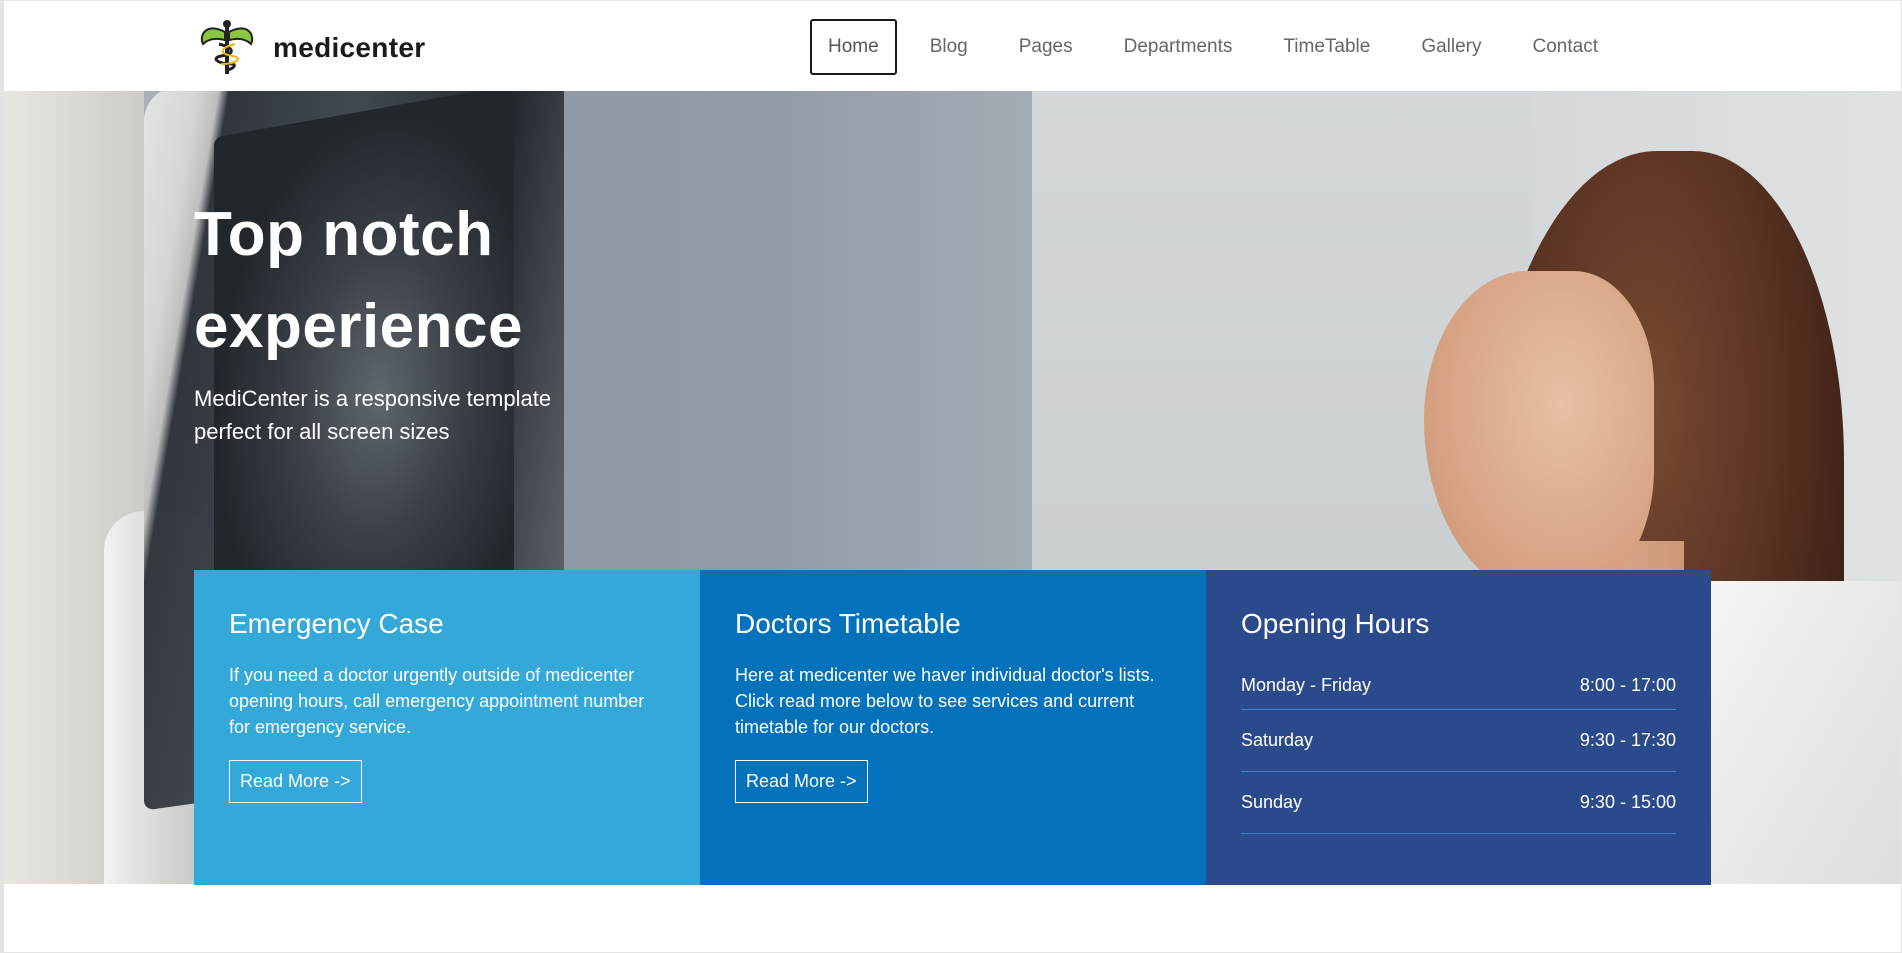 This screenshot has height=953, width=1902. I want to click on hours-day: Sunday, so click(1272, 802).